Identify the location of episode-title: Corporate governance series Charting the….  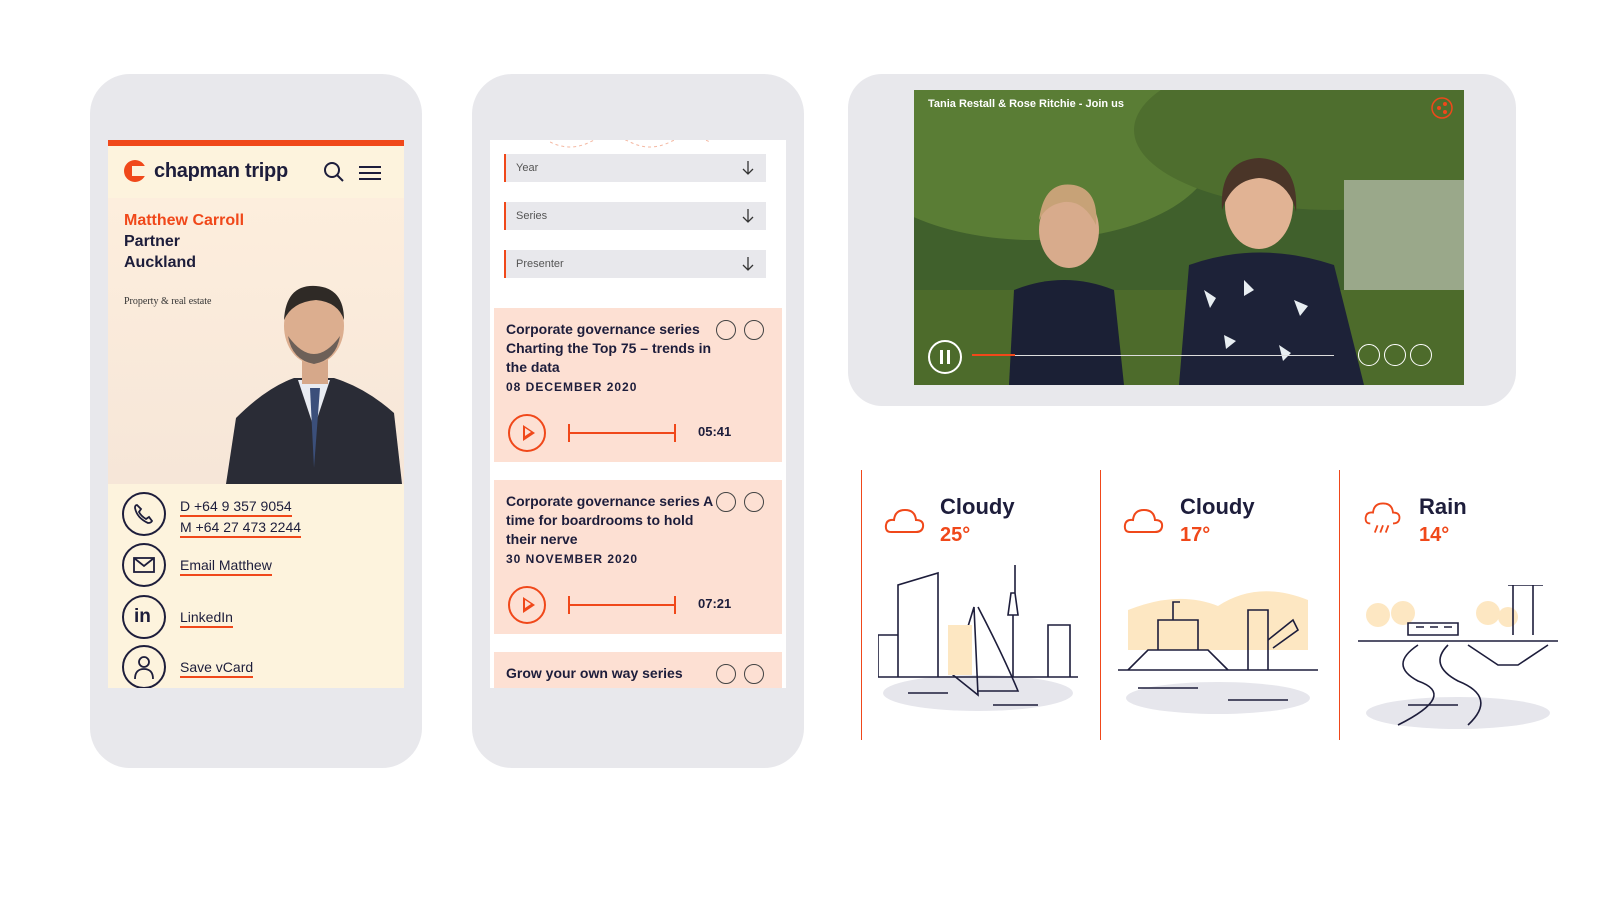
(609, 348).